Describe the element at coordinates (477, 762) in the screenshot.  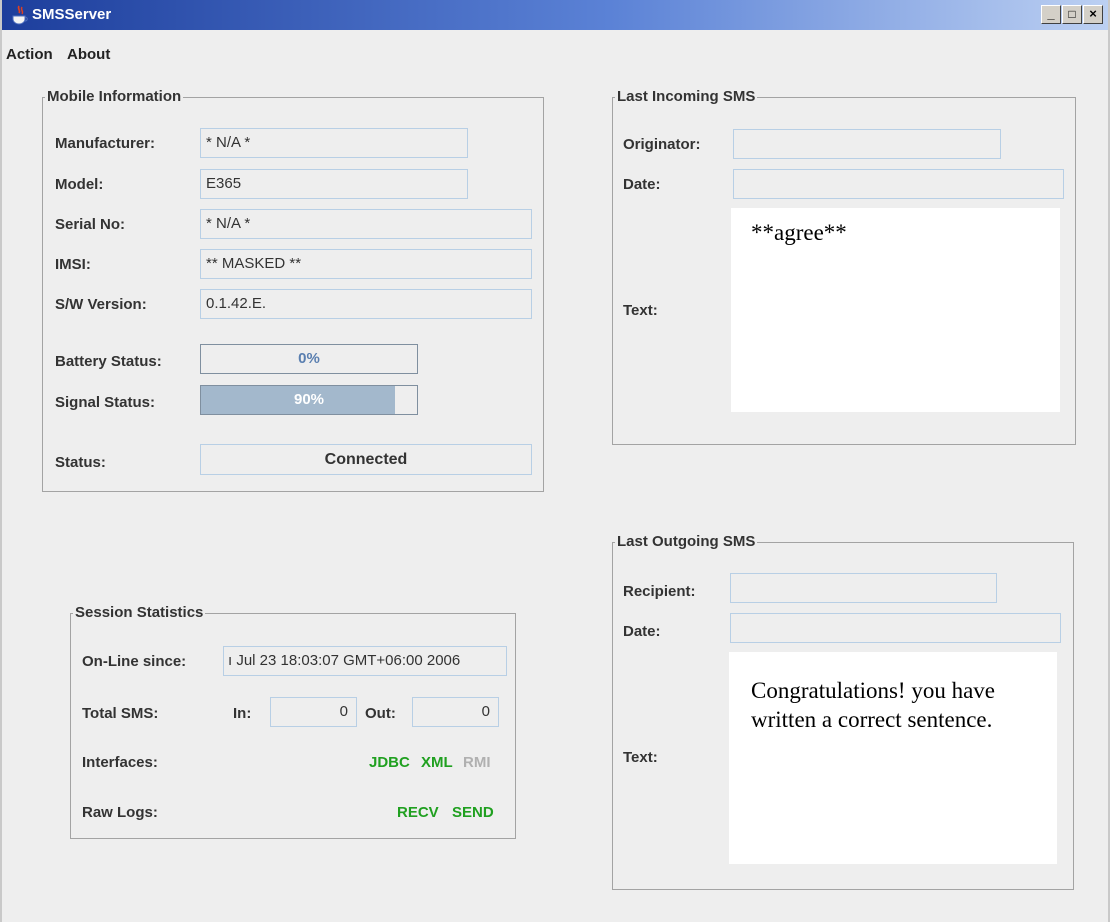
I see `interface-rmi: RMI` at that location.